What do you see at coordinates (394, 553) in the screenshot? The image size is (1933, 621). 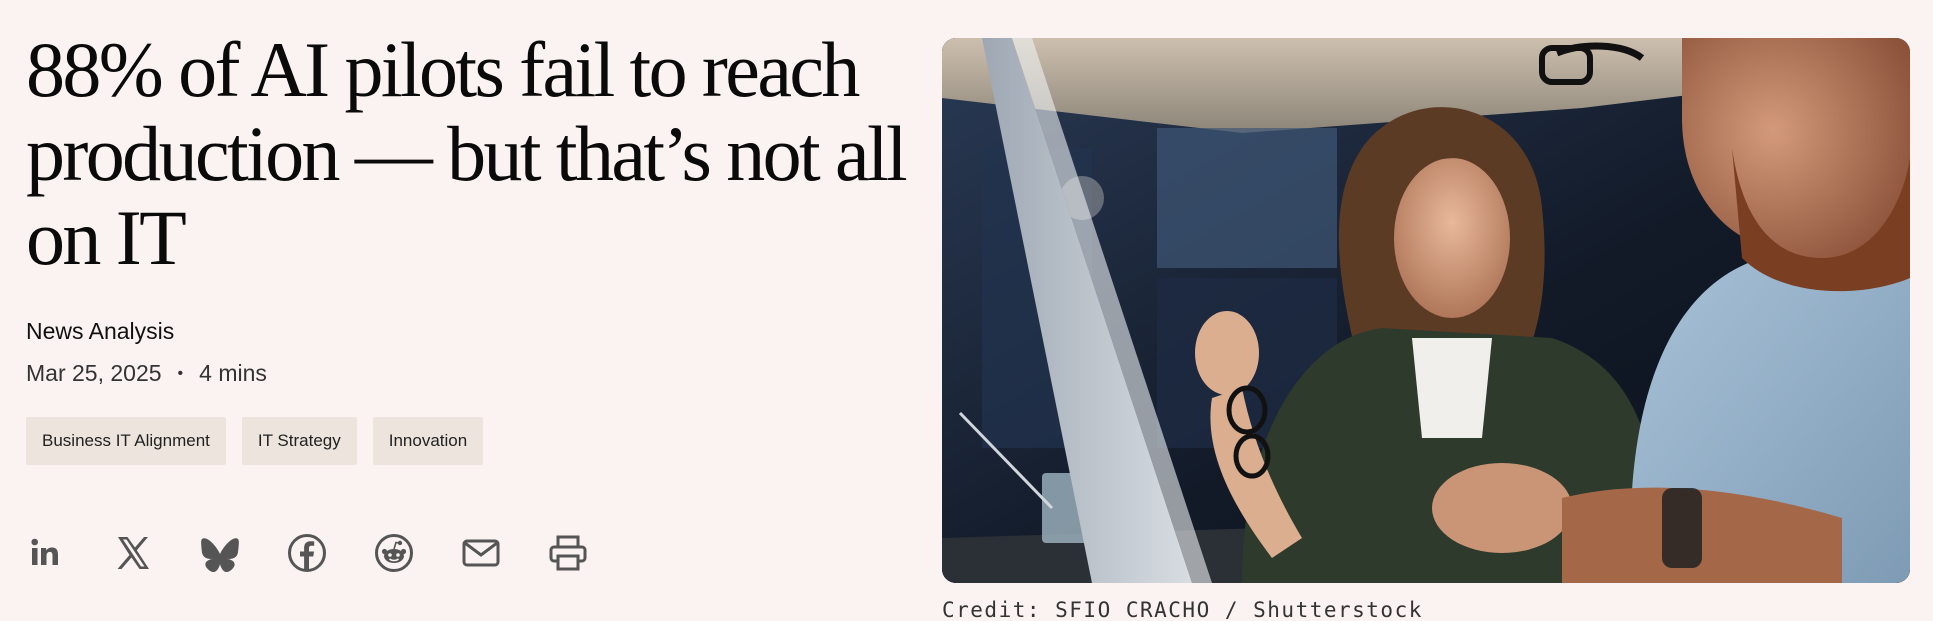 I see `reddit-icon` at bounding box center [394, 553].